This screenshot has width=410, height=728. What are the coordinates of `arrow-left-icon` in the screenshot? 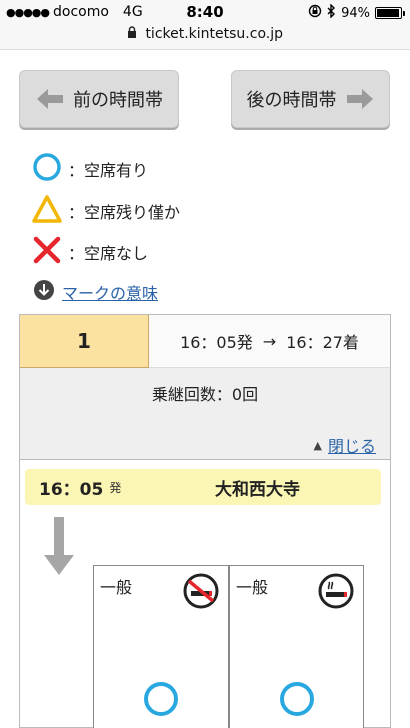 It's located at (50, 99).